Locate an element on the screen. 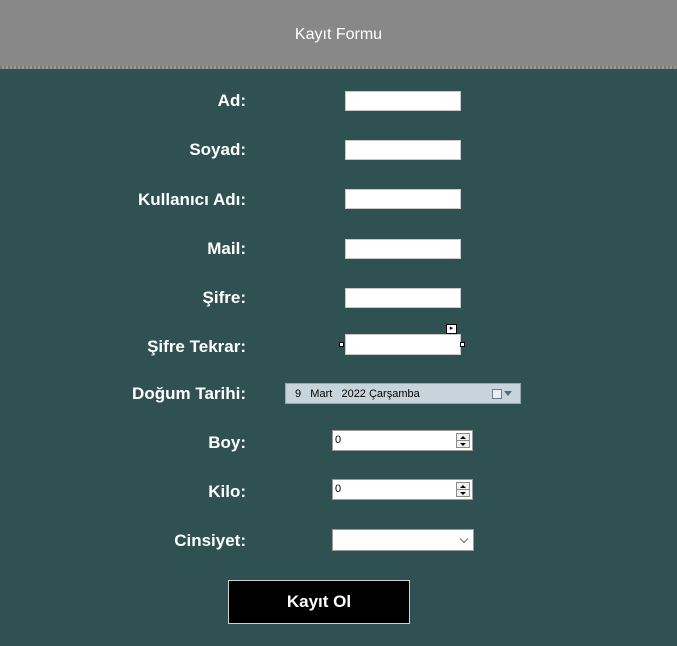 The width and height of the screenshot is (677, 646). boy-spin-buttons is located at coordinates (463, 440).